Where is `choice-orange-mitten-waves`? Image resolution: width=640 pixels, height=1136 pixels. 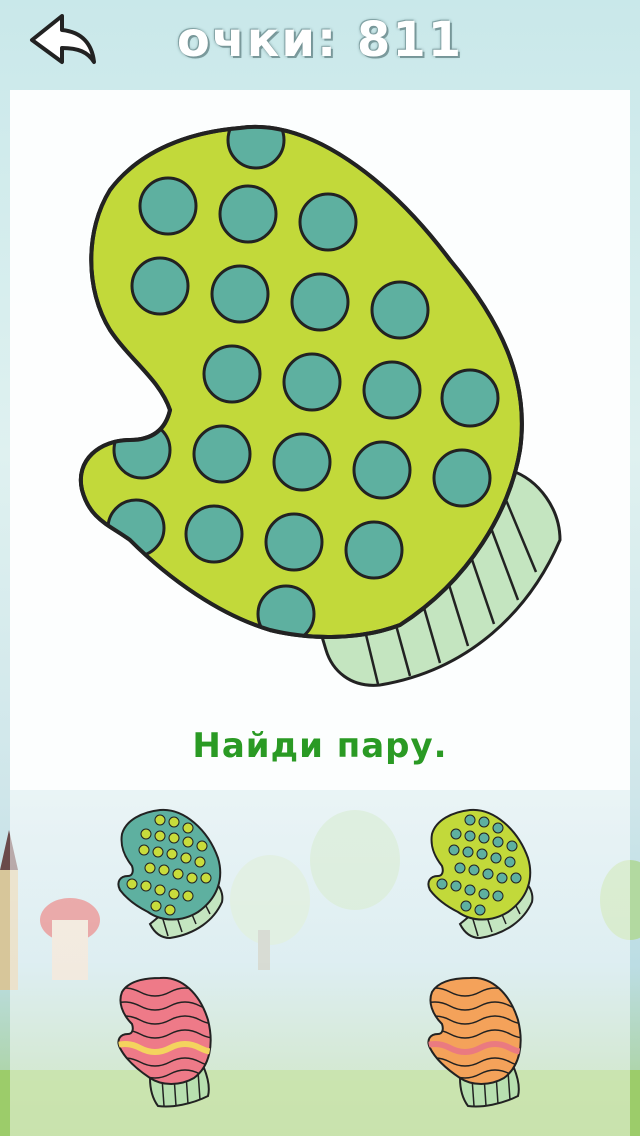 choice-orange-mitten-waves is located at coordinates (475, 1041).